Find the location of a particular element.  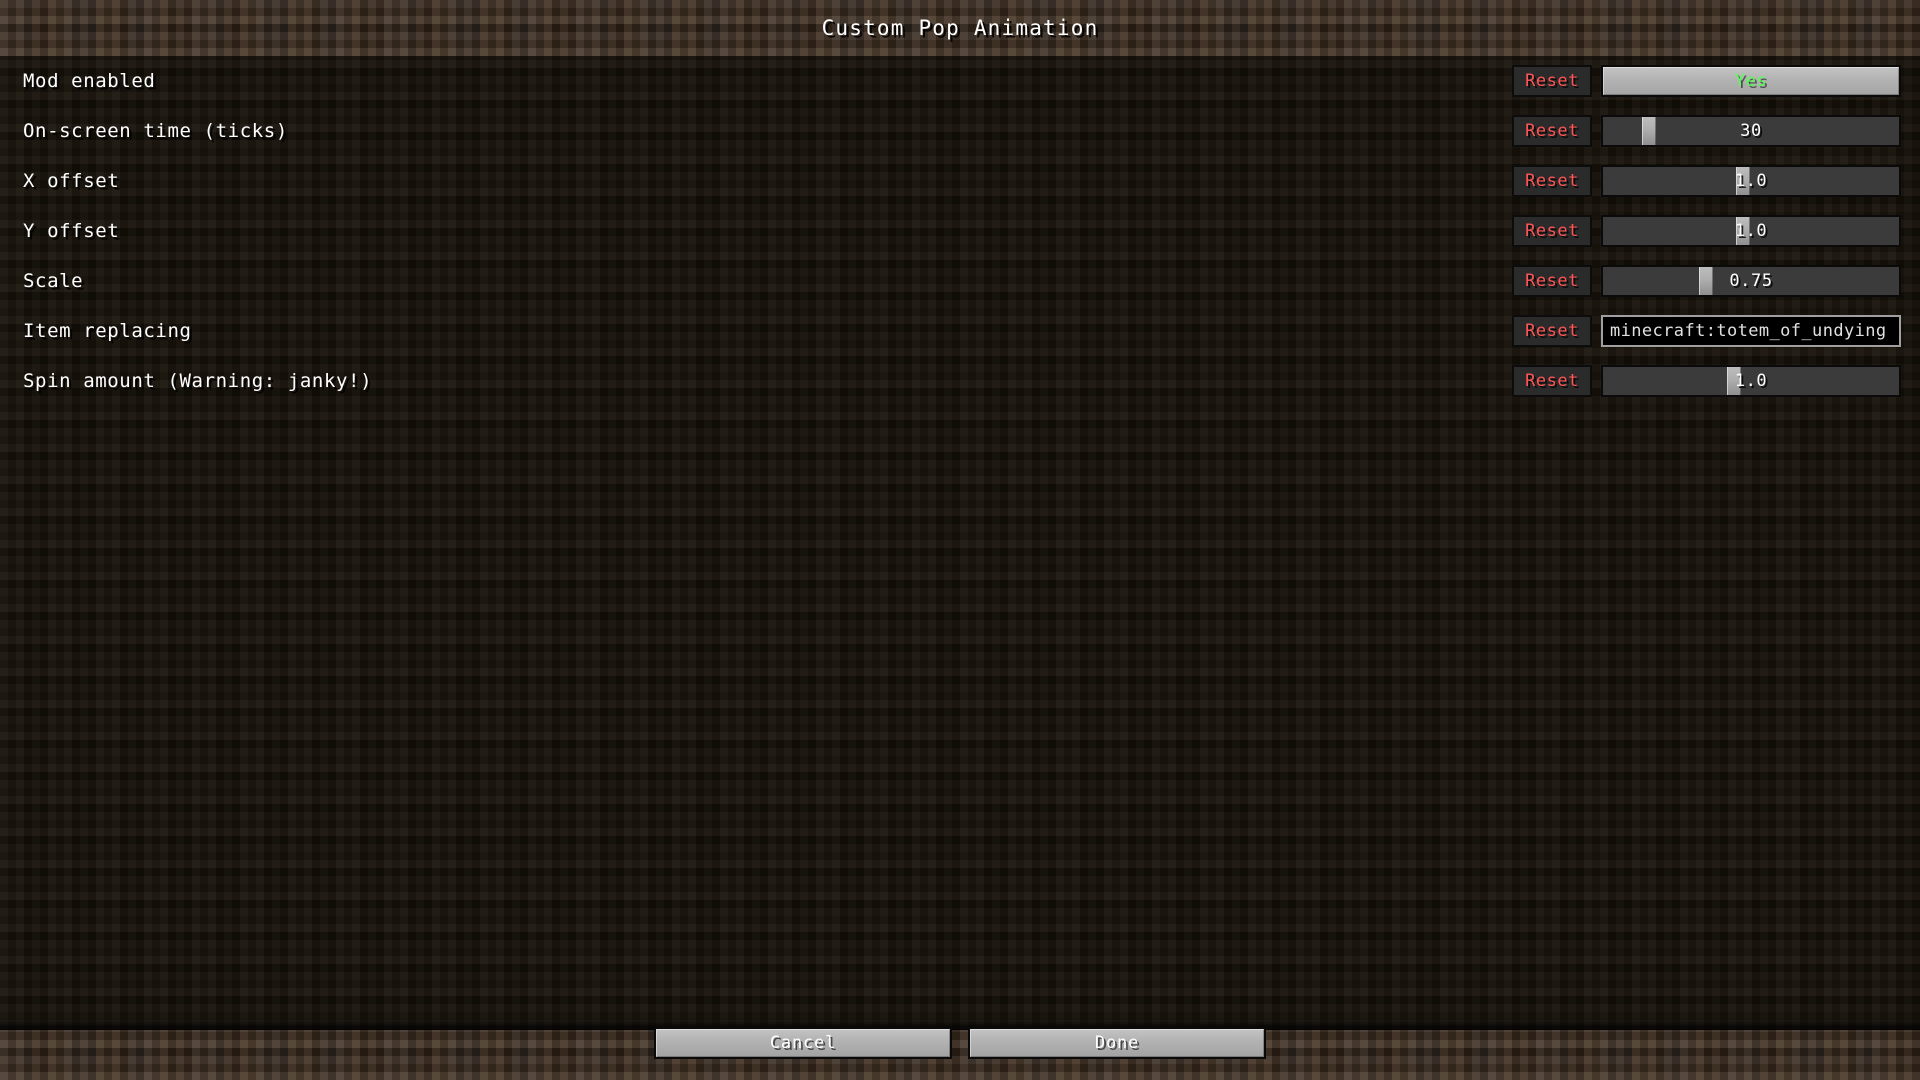

option-label: Scale is located at coordinates (53, 281).